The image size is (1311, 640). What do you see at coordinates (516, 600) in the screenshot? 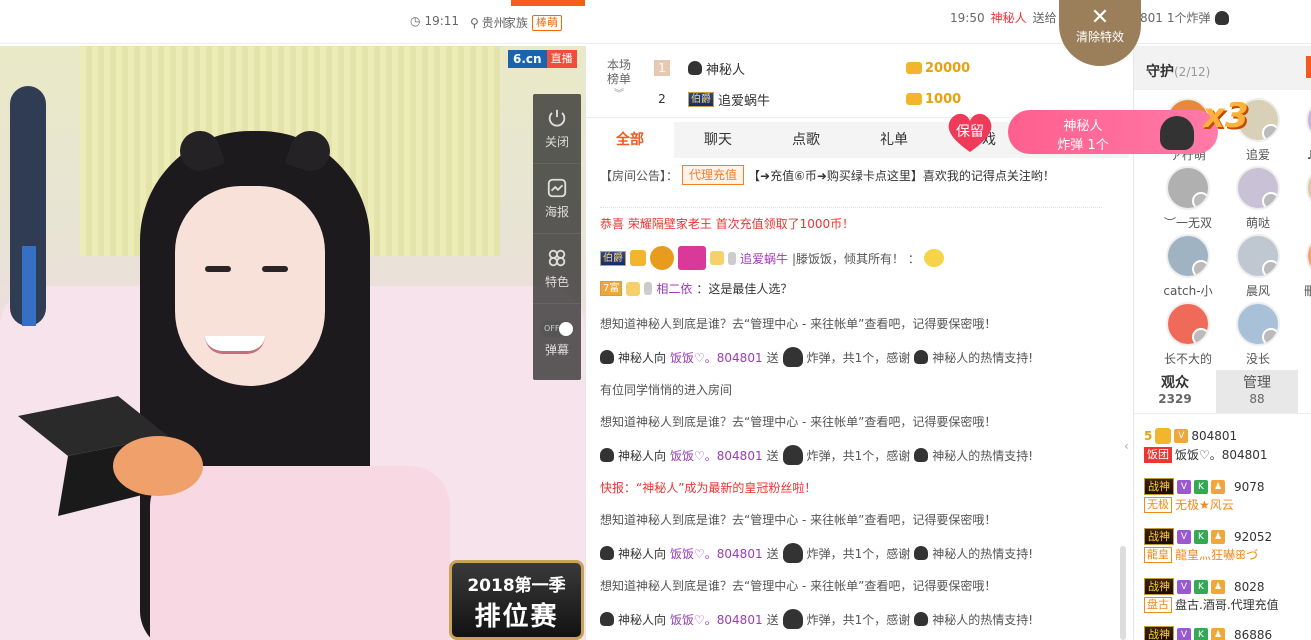
I see `ranking-event-badge: 2018第一季 排位赛` at bounding box center [516, 600].